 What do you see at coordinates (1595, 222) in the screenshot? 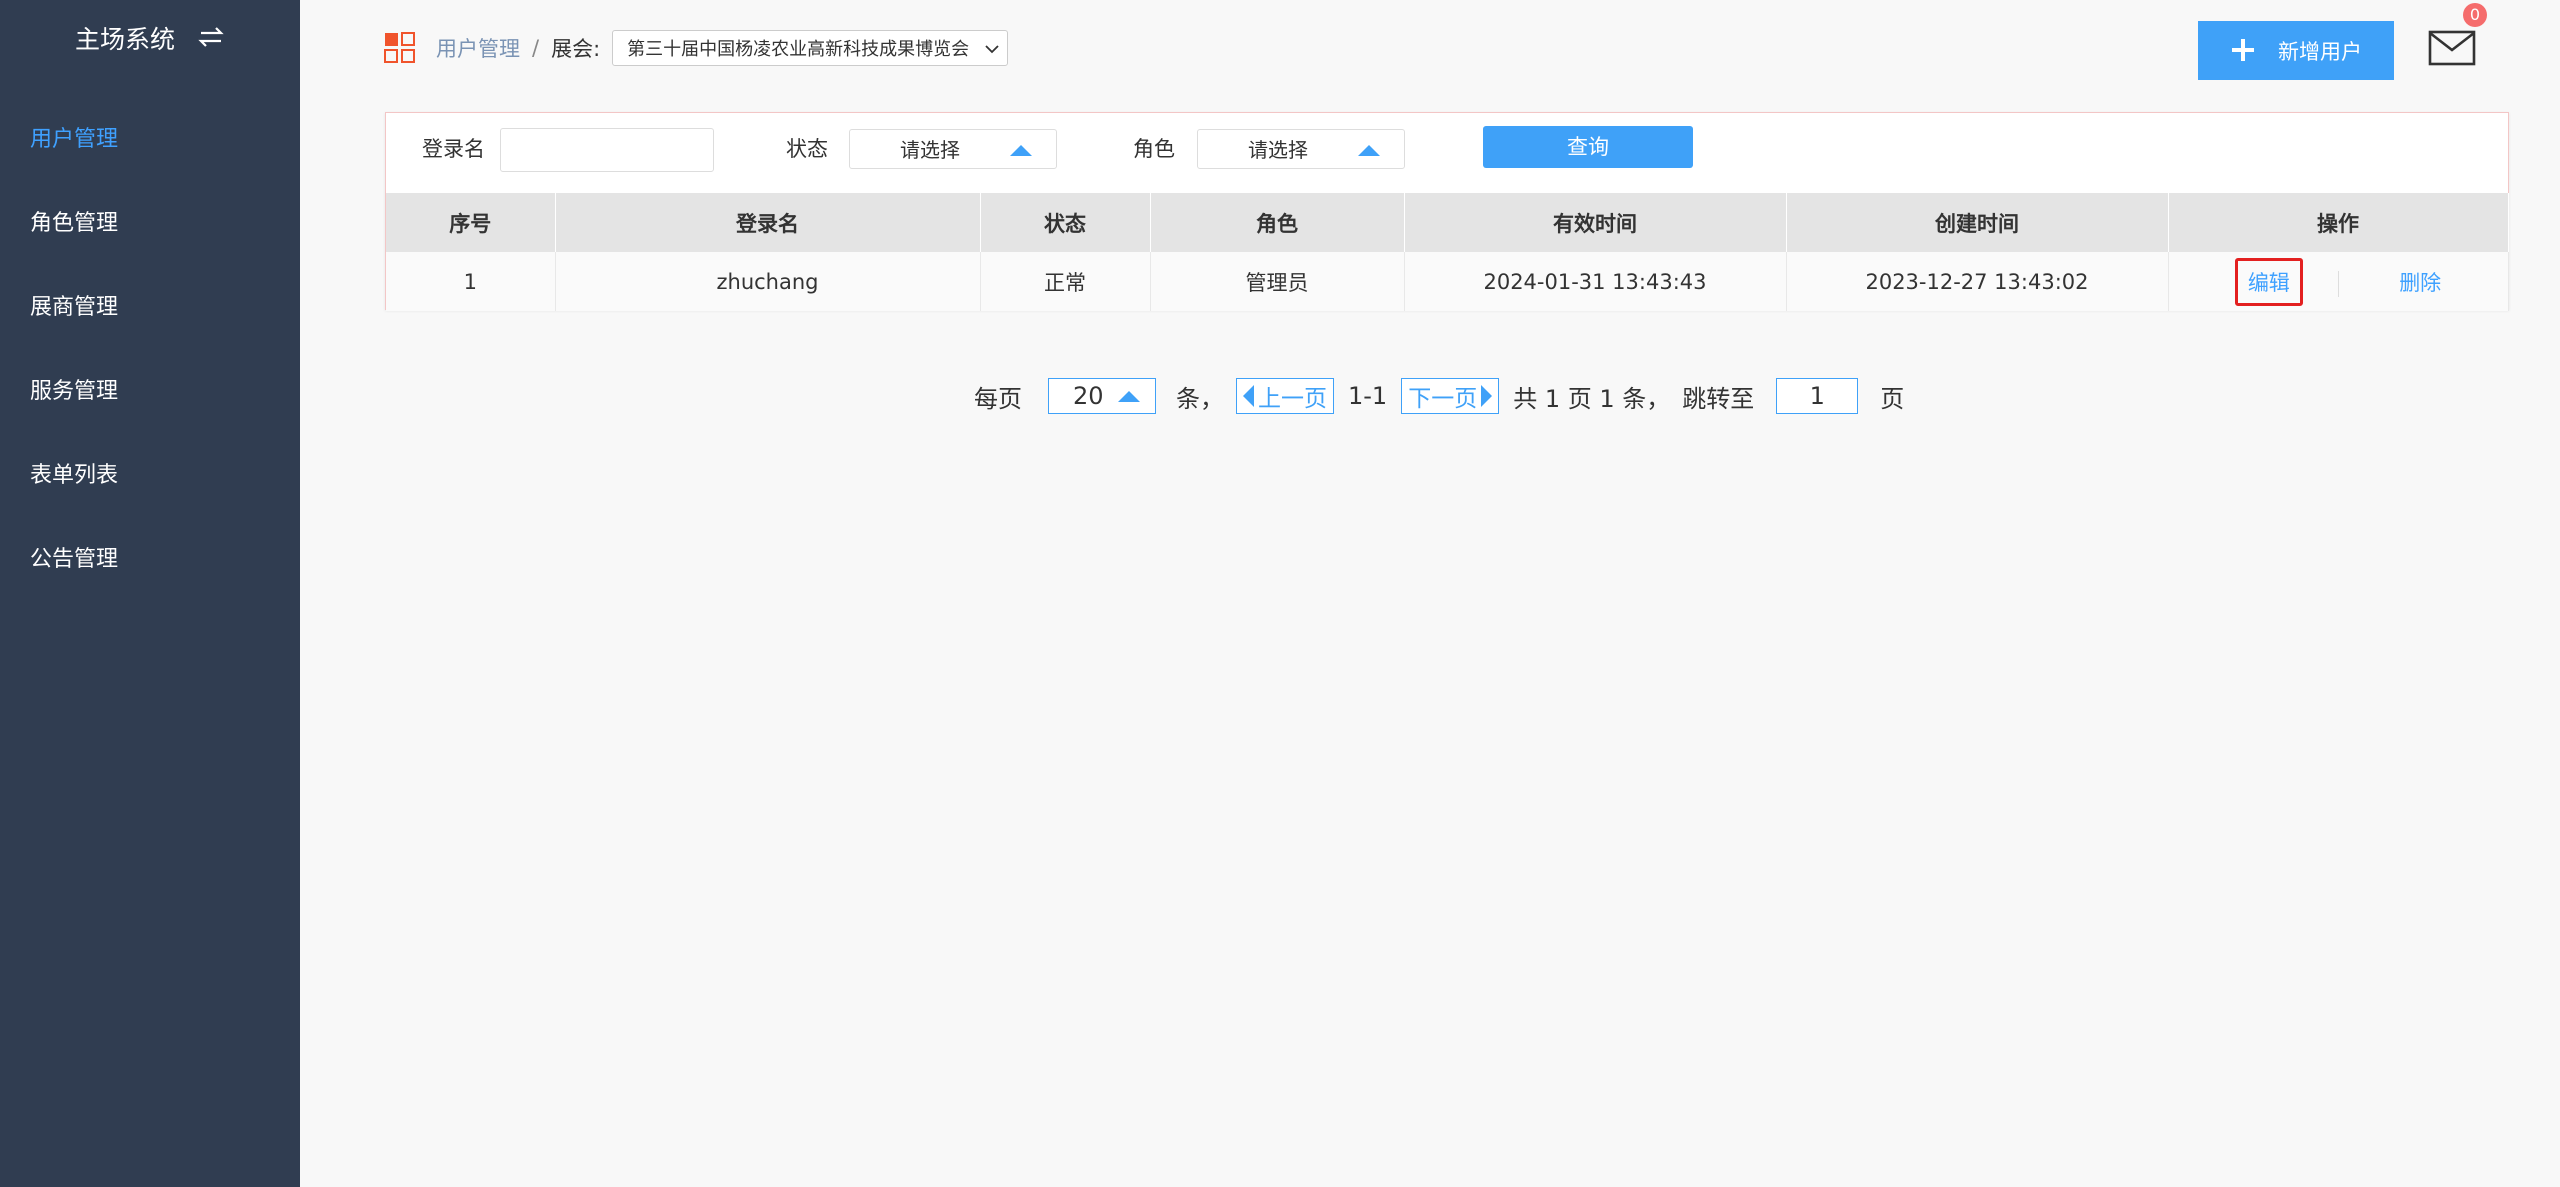
I see `column-header-valid-time: 有效时间` at bounding box center [1595, 222].